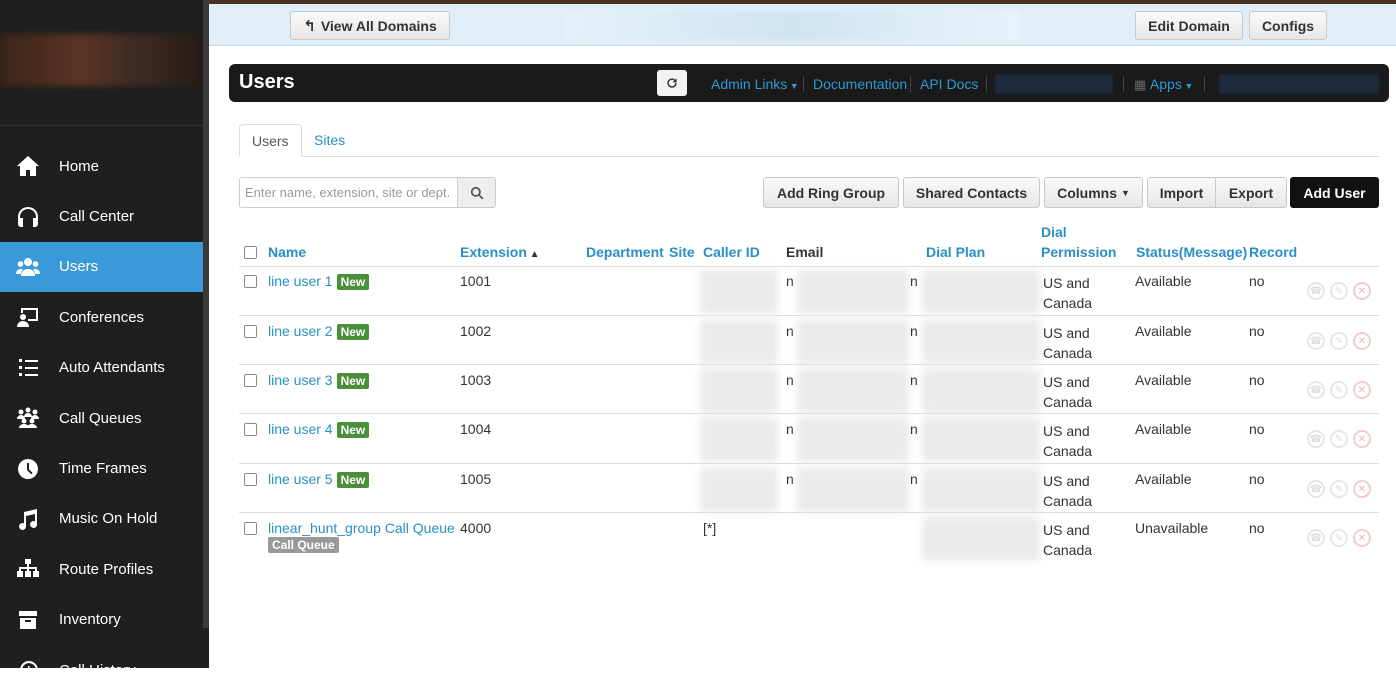 This screenshot has height=695, width=1396. I want to click on column-header-dial-permission-line2: Permission, so click(1078, 252).